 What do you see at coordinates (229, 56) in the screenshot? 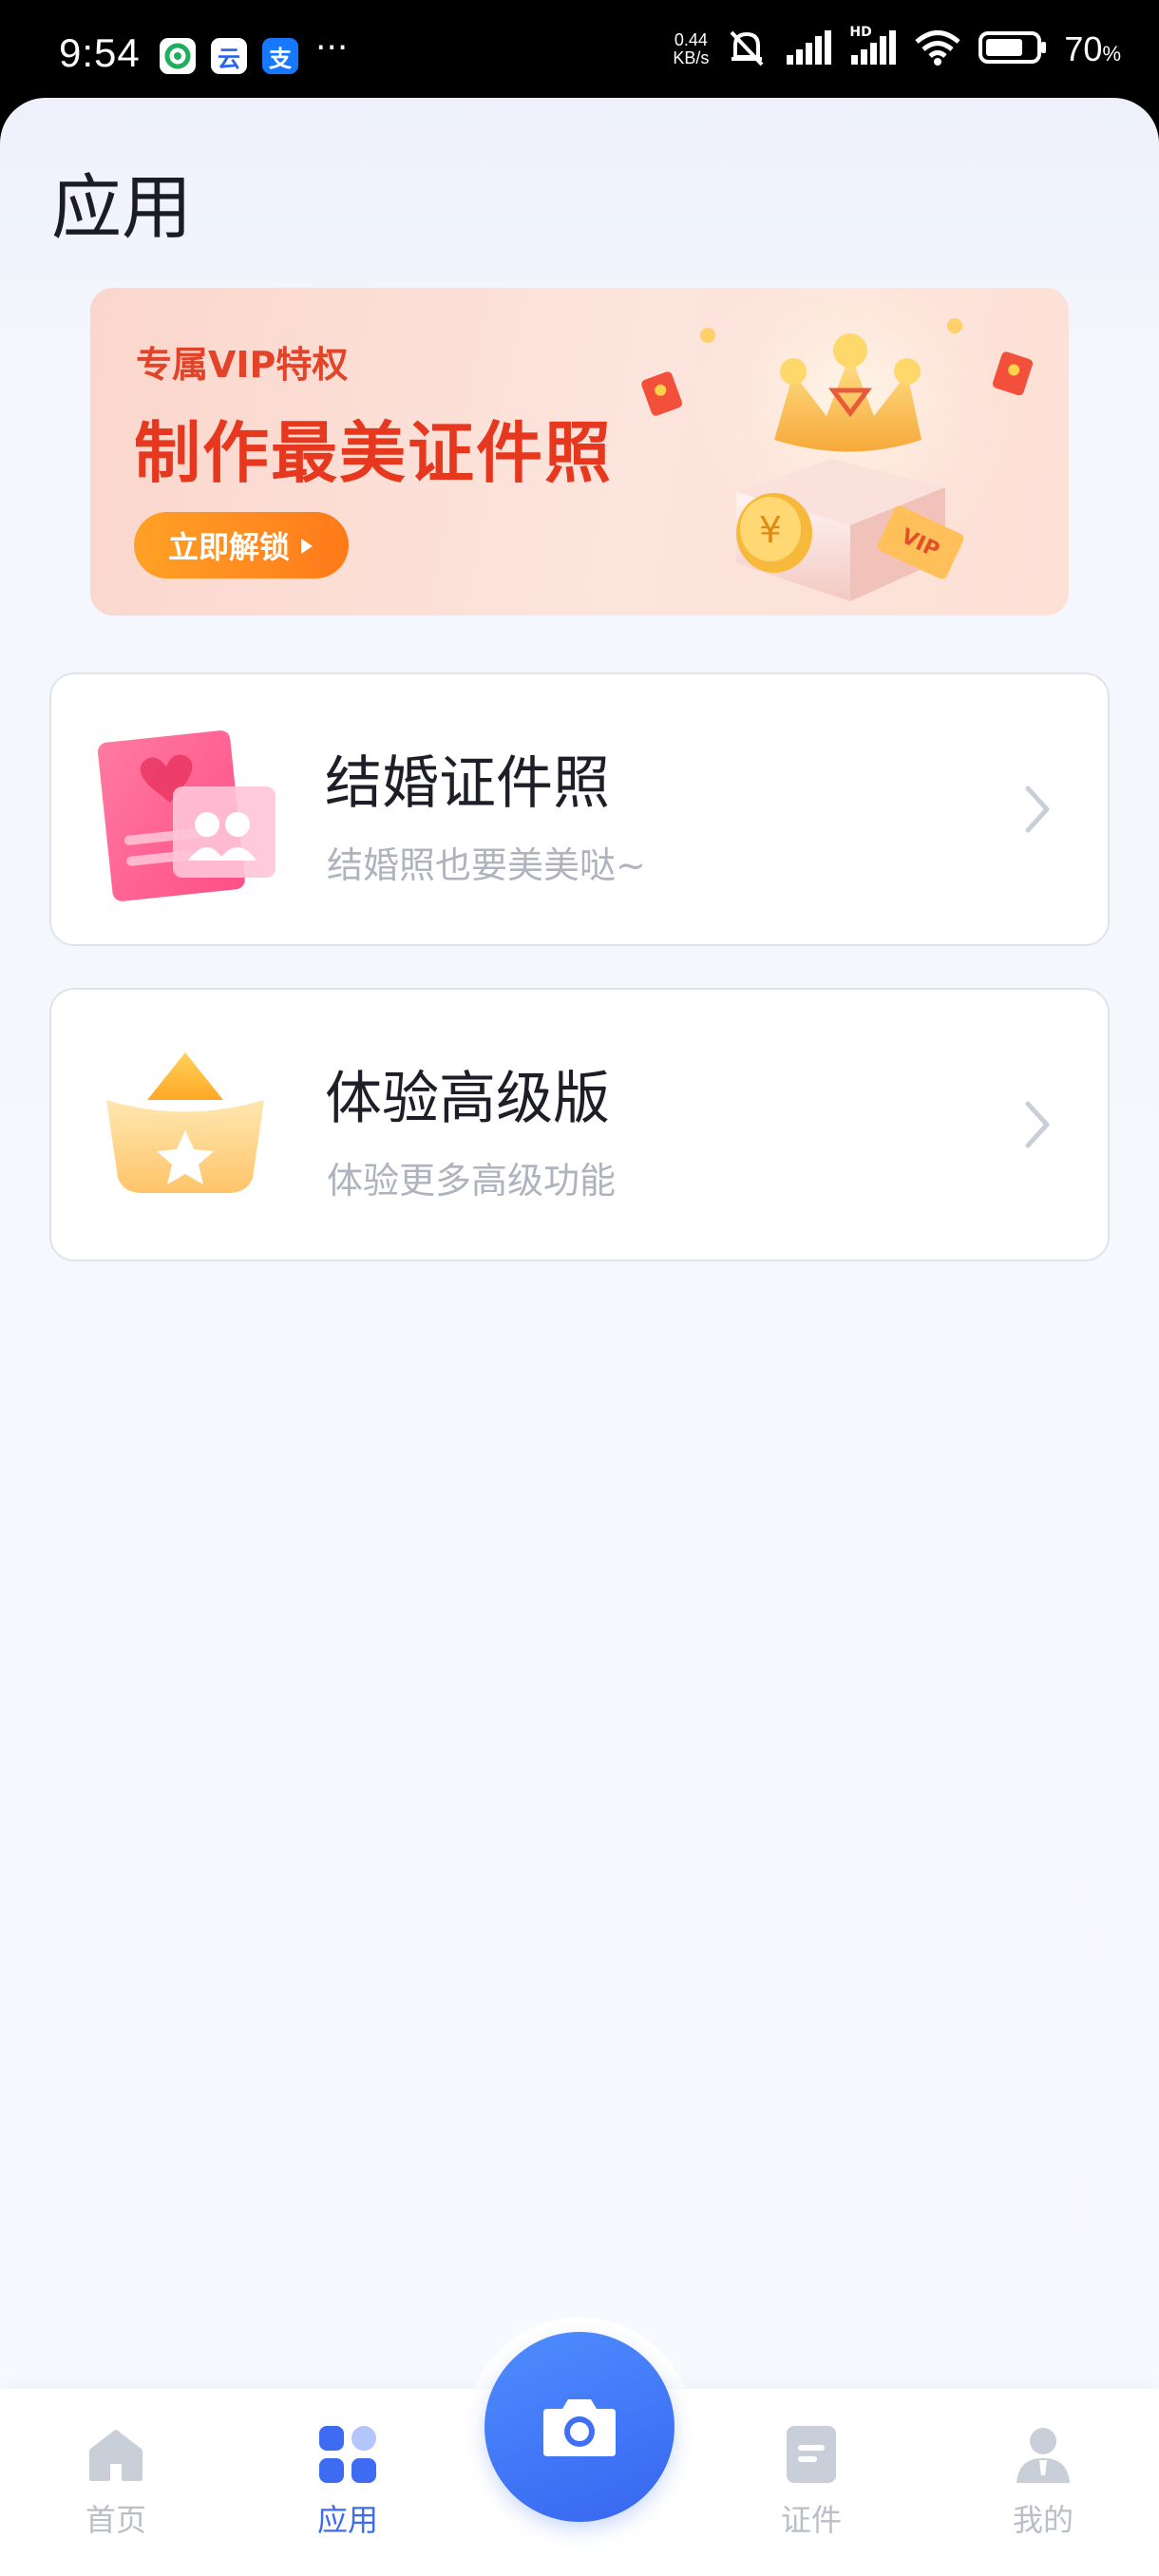
I see `cloud-app-icon: 云` at bounding box center [229, 56].